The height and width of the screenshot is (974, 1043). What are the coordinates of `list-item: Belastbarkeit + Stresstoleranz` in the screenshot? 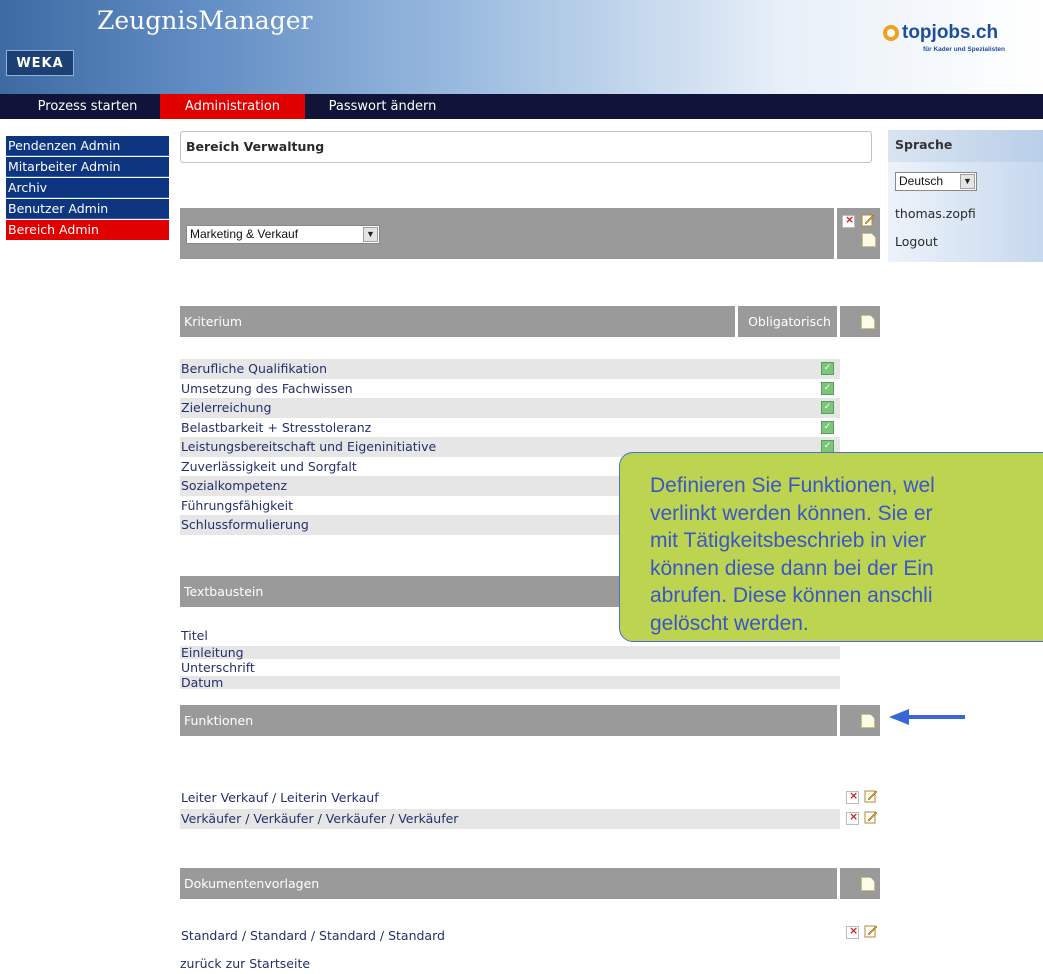 It's located at (510, 427).